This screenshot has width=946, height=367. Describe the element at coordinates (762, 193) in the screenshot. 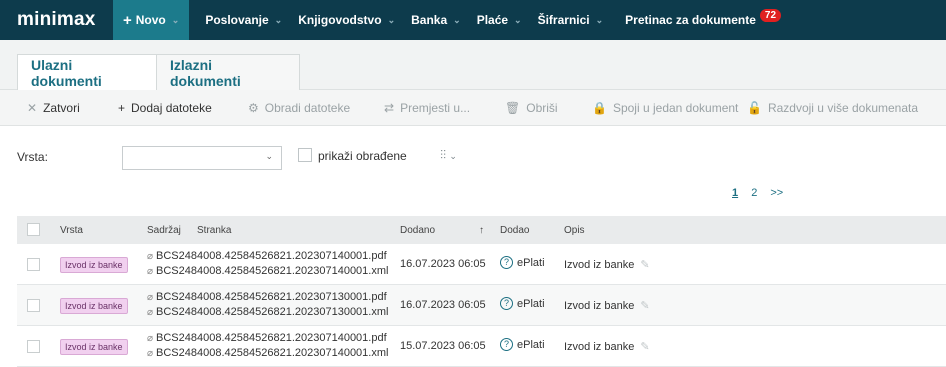

I see `pagination: 1 2 >>` at that location.